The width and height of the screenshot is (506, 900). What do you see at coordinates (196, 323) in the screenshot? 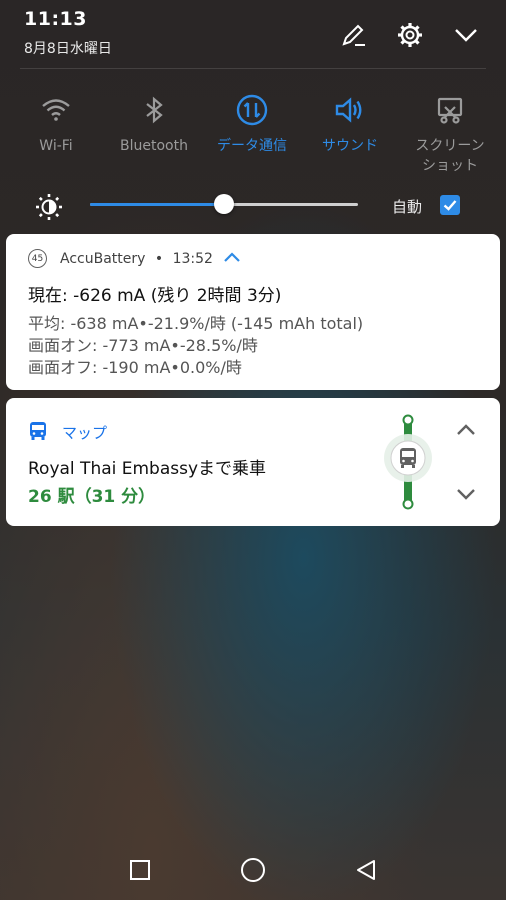
I see `battery-average-line: 平均: -638 mA•-21.9%/時 (-145 mAh total)` at bounding box center [196, 323].